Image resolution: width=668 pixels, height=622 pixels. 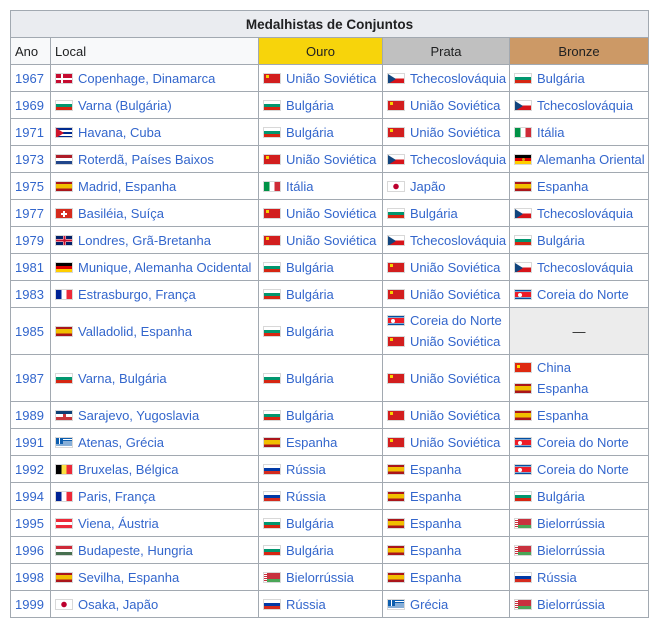 I want to click on year-link: 1979, so click(x=30, y=240).